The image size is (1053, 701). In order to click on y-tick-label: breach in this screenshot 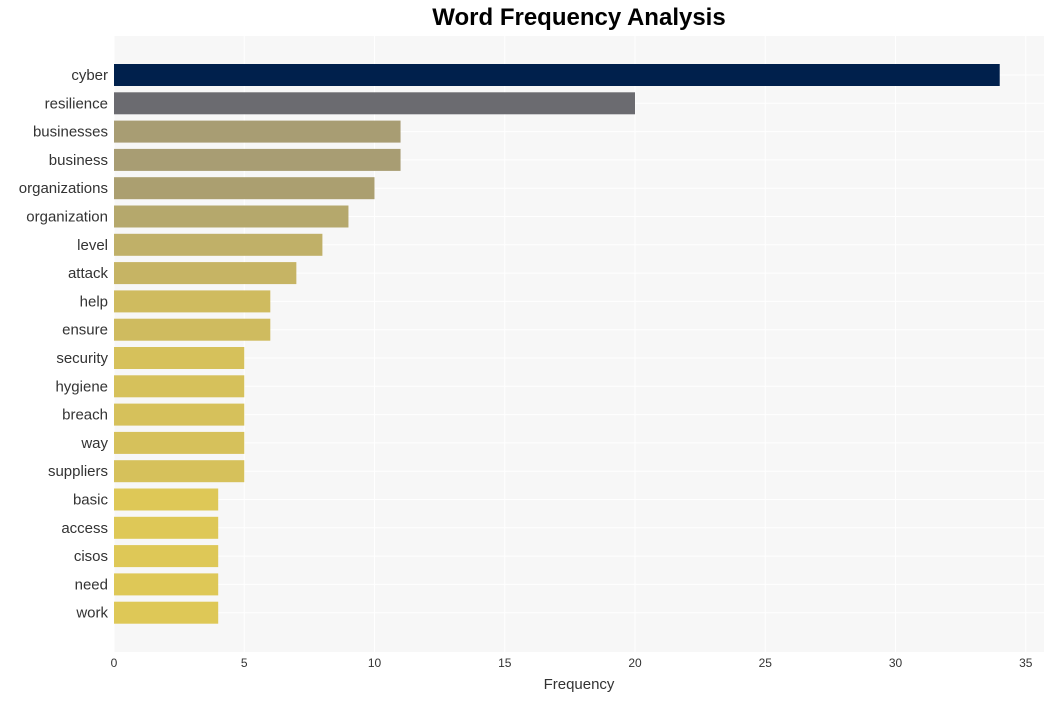, I will do `click(85, 415)`.